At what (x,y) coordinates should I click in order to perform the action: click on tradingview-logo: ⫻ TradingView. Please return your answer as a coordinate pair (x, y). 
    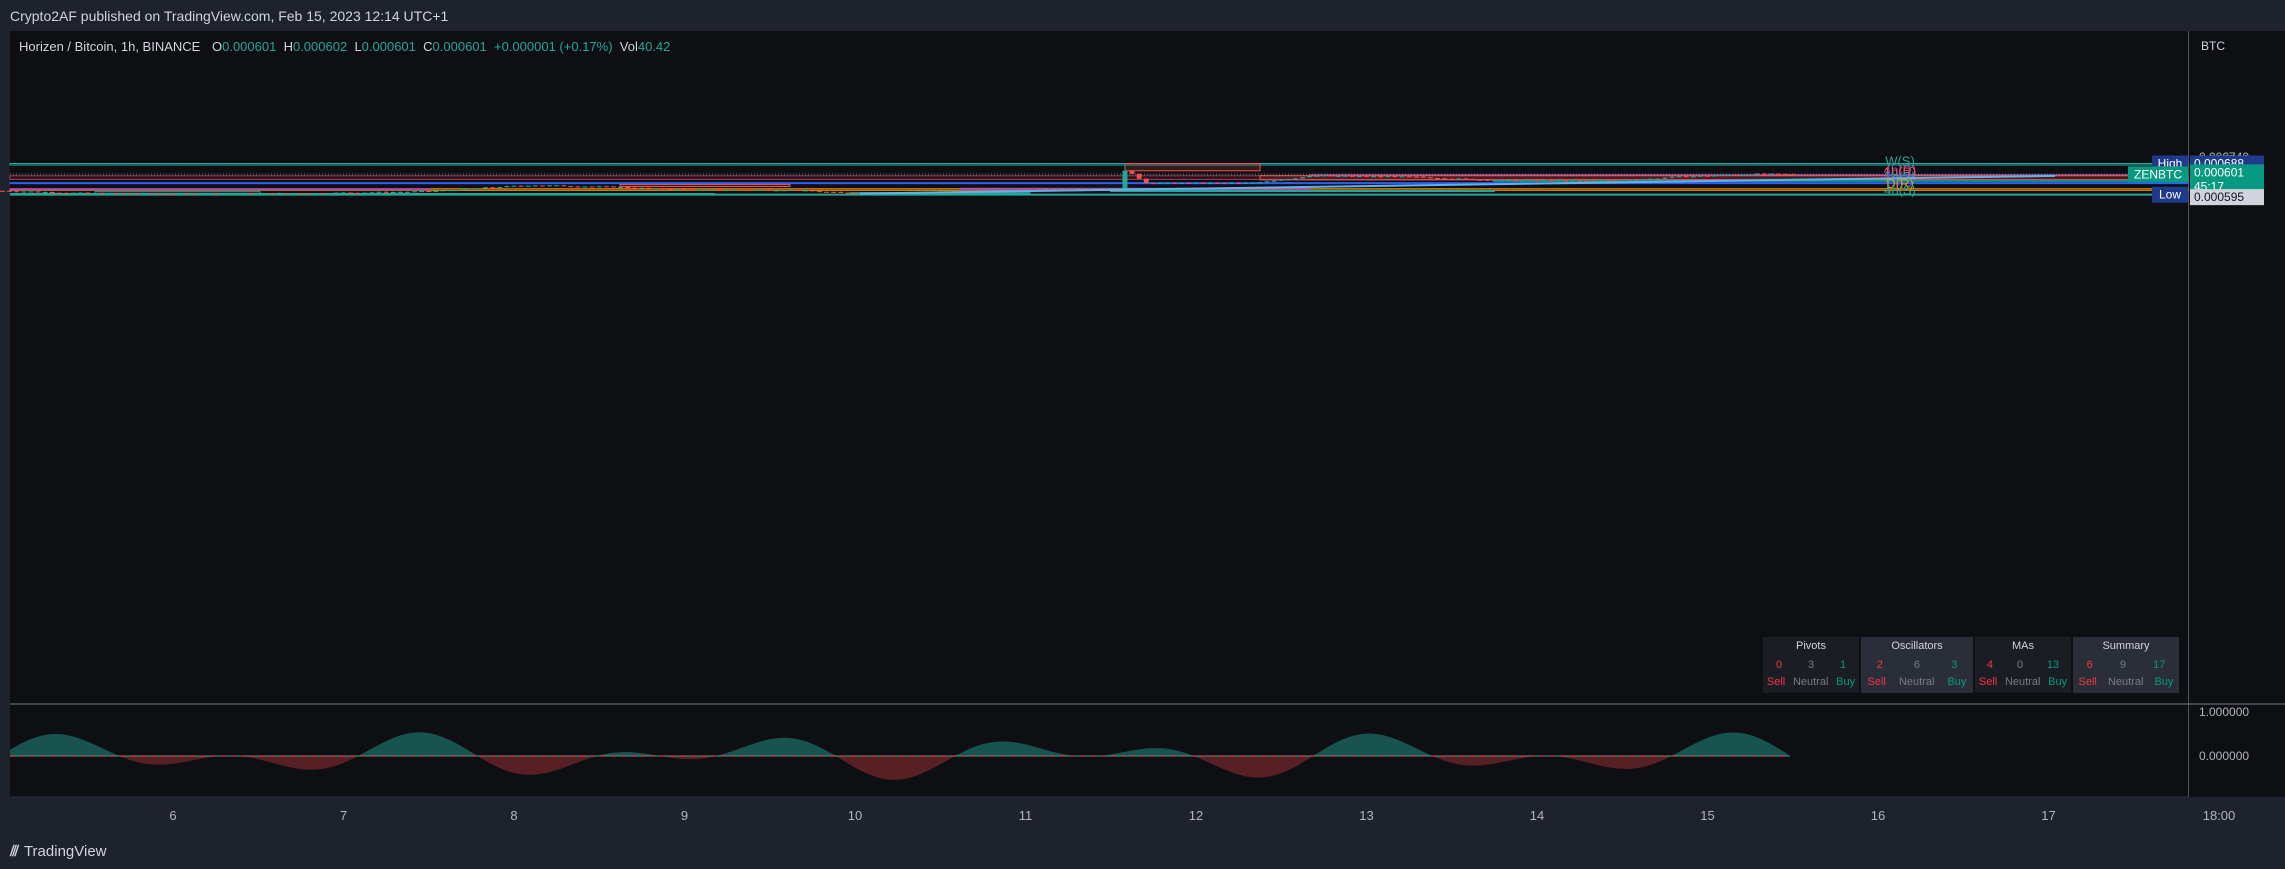
    Looking at the image, I should click on (58, 851).